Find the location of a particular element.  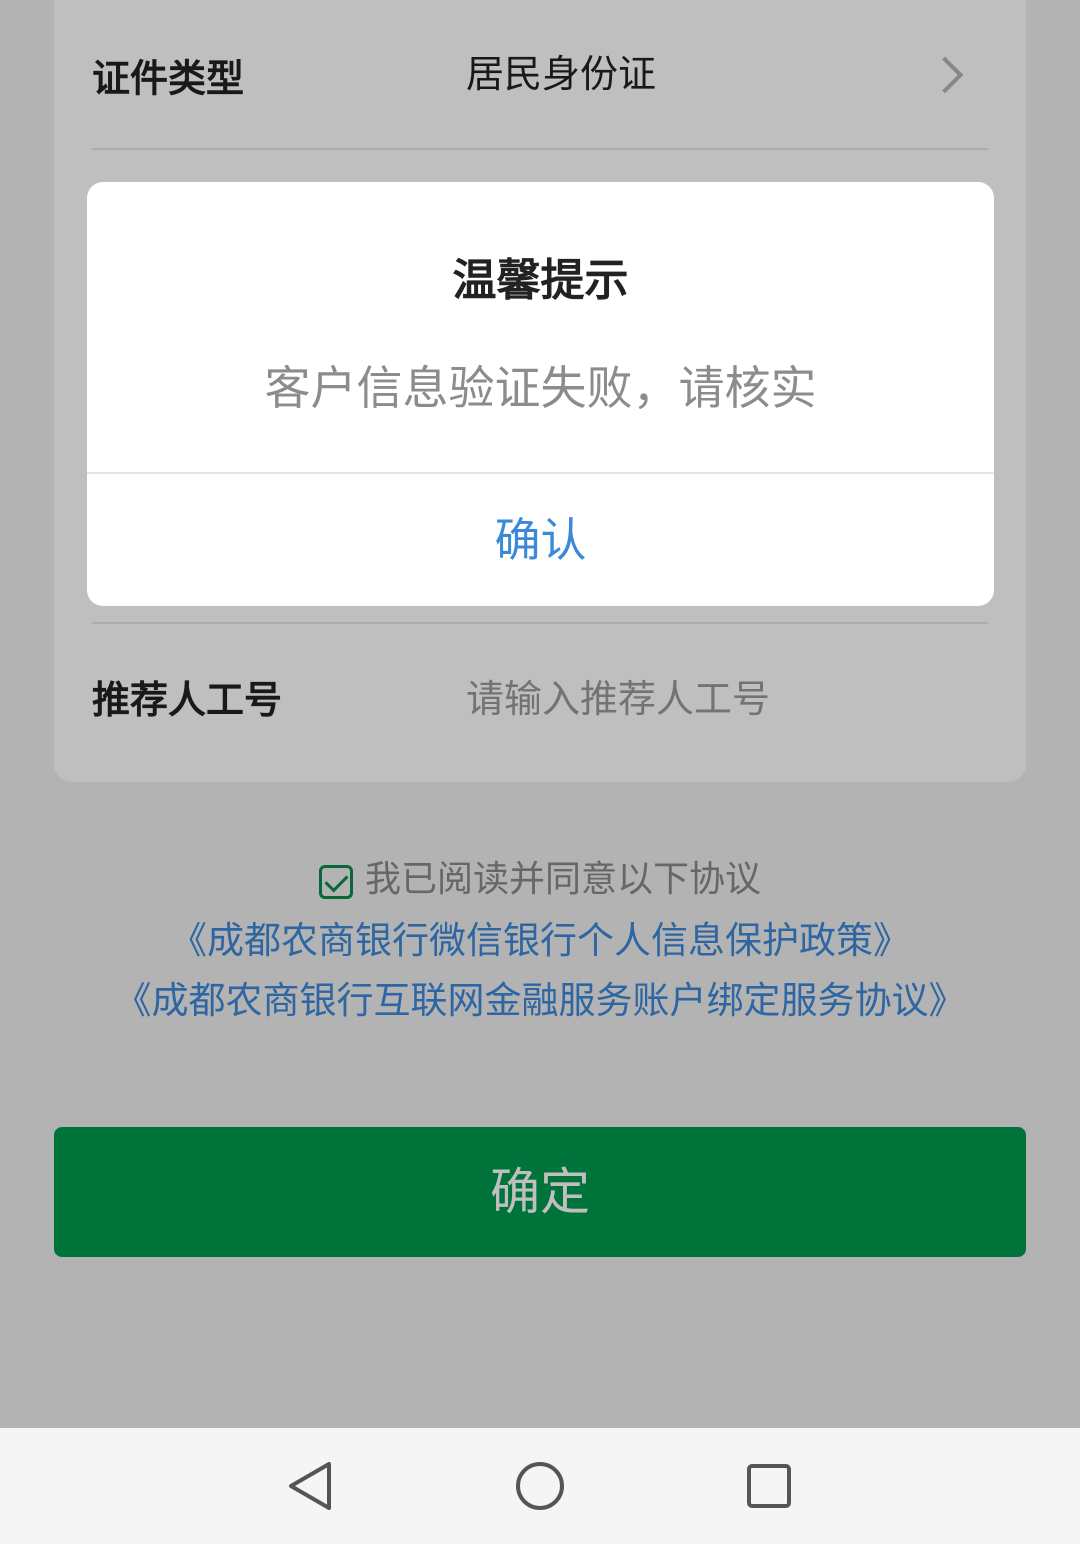

system-nav-bar is located at coordinates (540, 1486).